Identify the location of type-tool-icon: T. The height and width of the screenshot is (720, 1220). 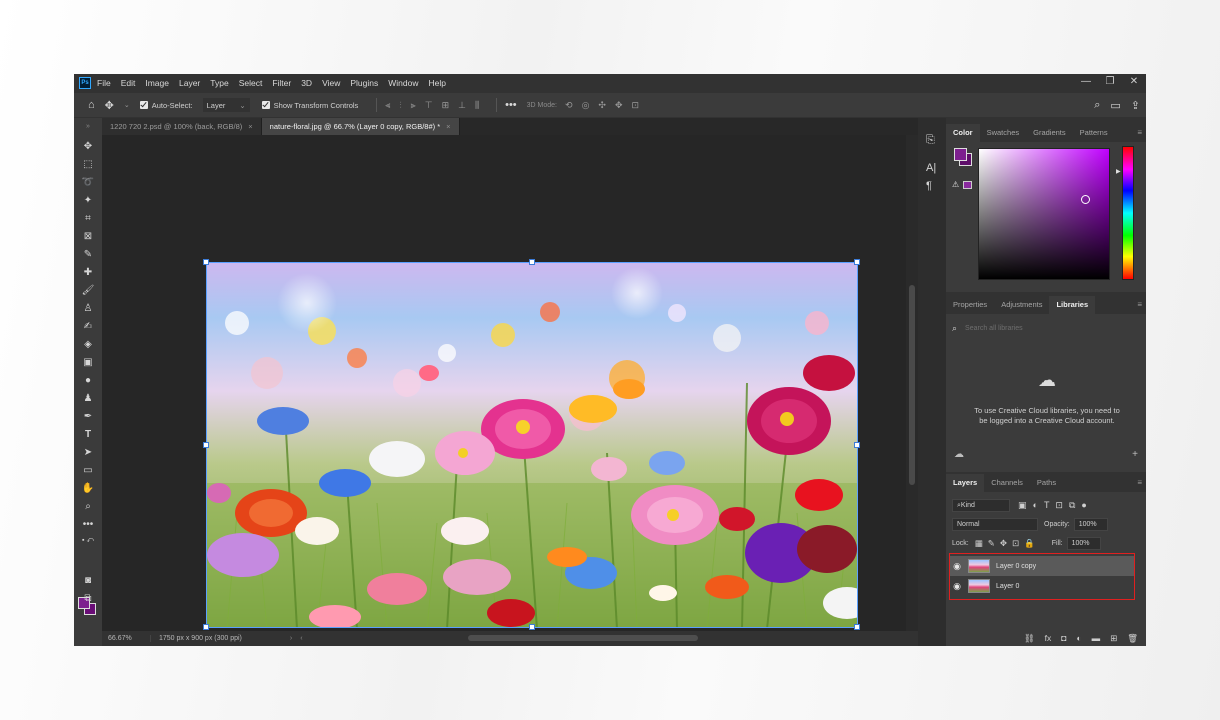
(88, 435).